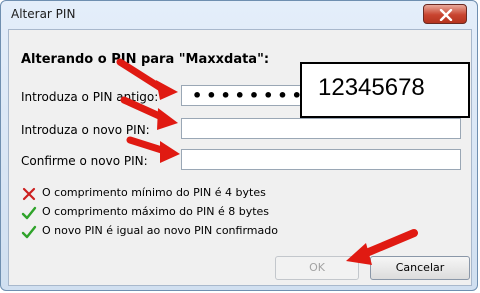 Image resolution: width=480 pixels, height=293 pixels. Describe the element at coordinates (321, 128) in the screenshot. I see `new-pin-input` at that location.